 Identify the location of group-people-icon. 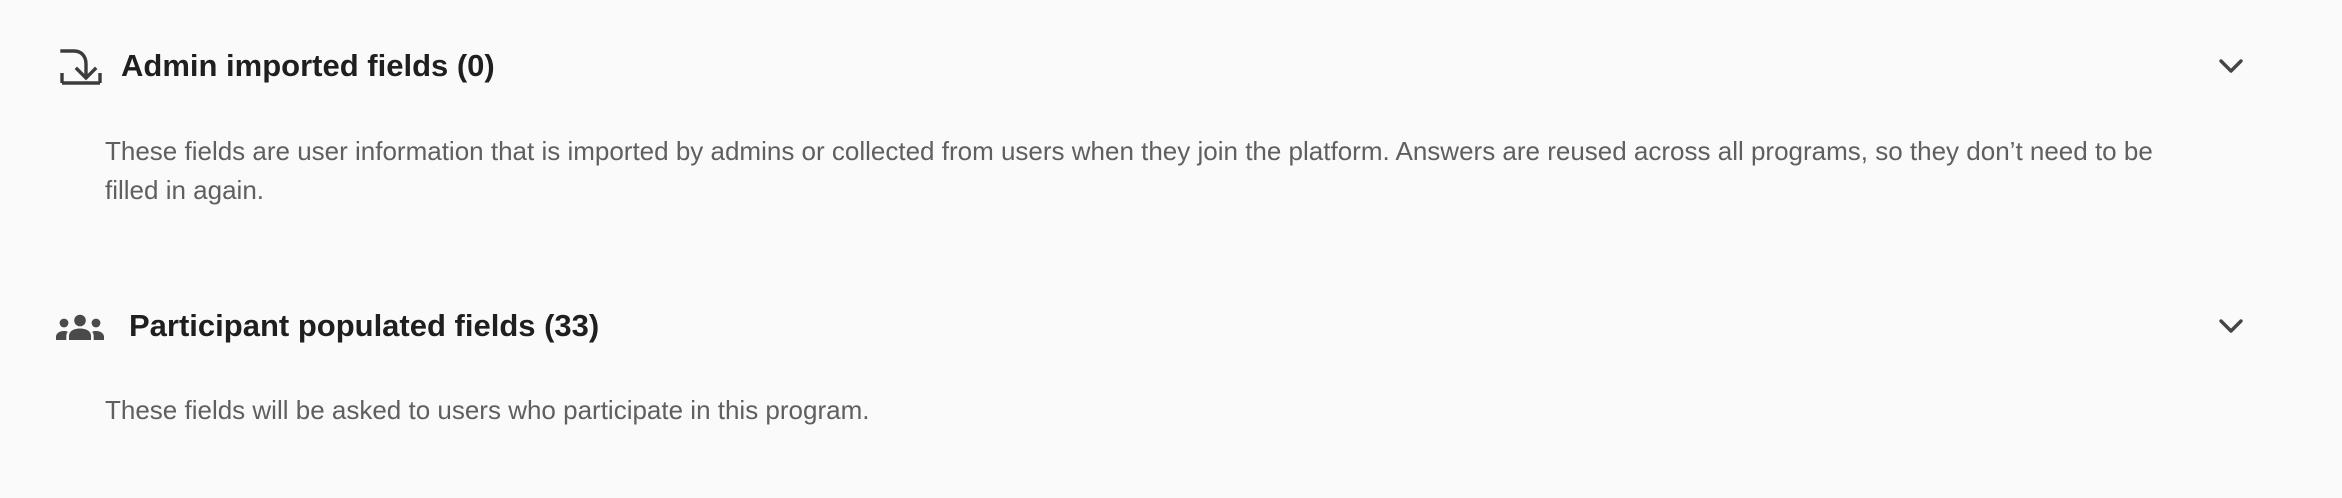
(80, 327).